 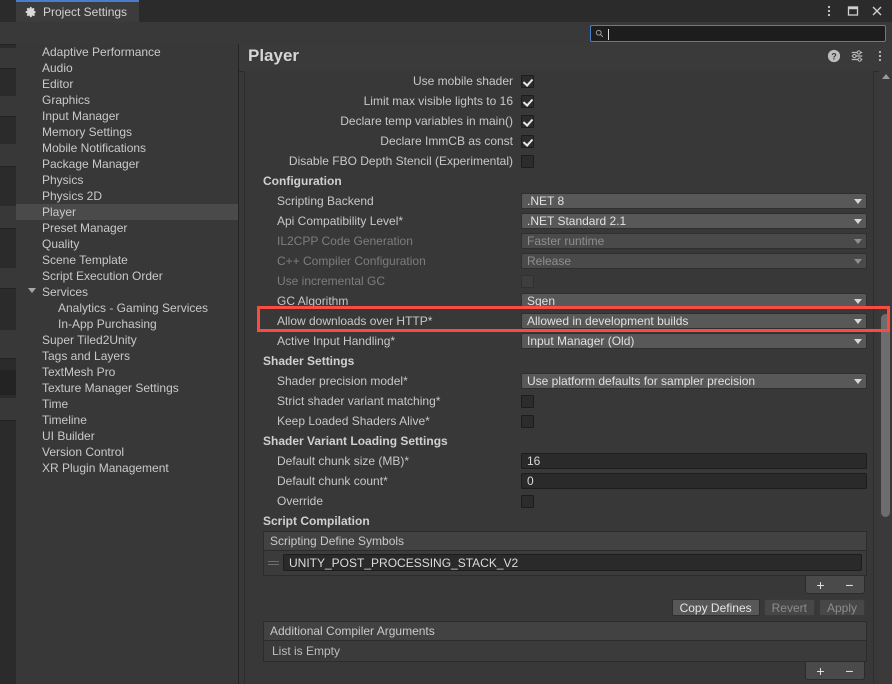 I want to click on sidebar-item-package-manager: Package Manager, so click(x=127, y=164).